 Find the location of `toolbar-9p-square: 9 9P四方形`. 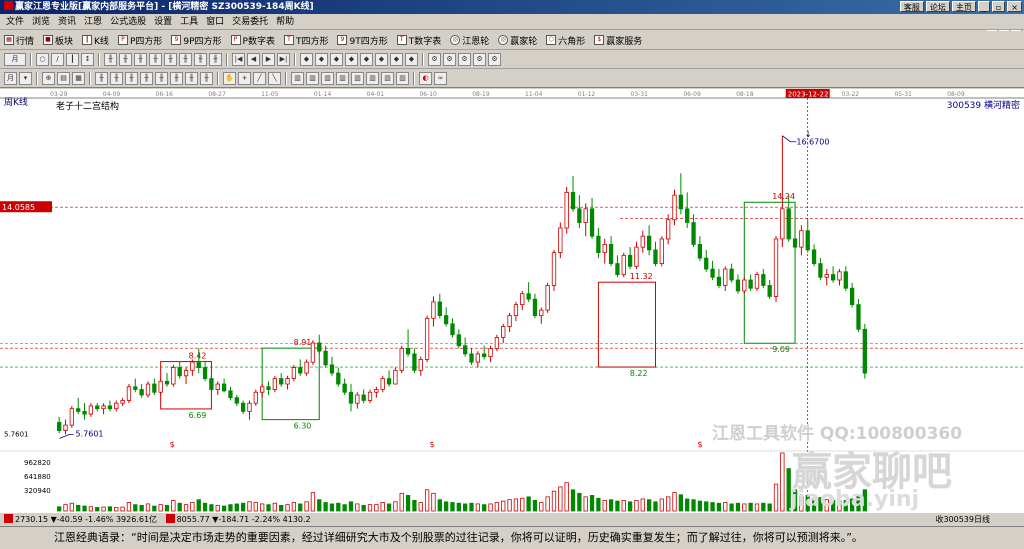

toolbar-9p-square: 9 9P四方形 is located at coordinates (196, 40).